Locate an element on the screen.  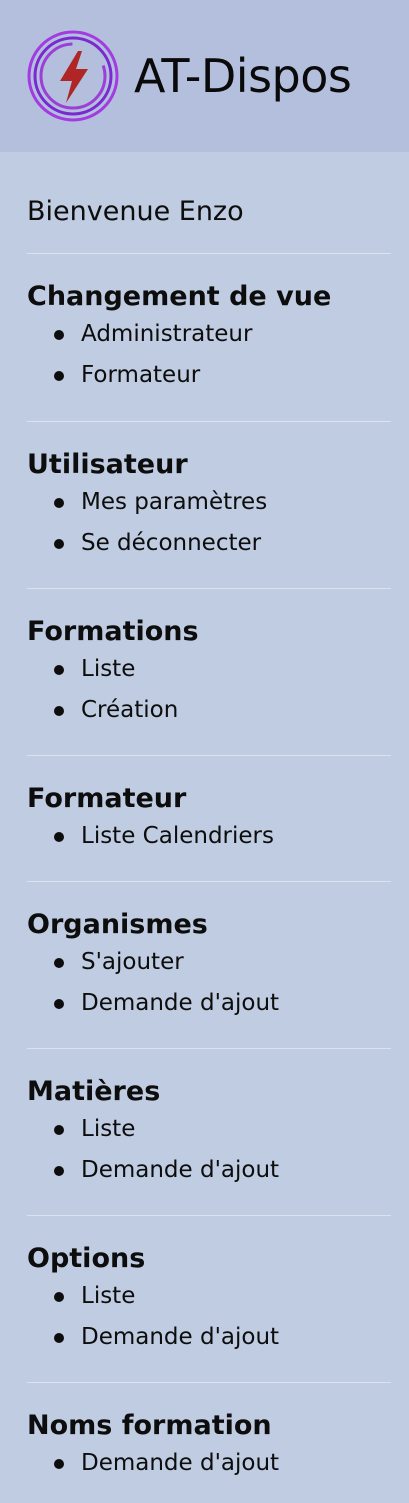
section-list: Administrateur Formateur is located at coordinates (209, 355).